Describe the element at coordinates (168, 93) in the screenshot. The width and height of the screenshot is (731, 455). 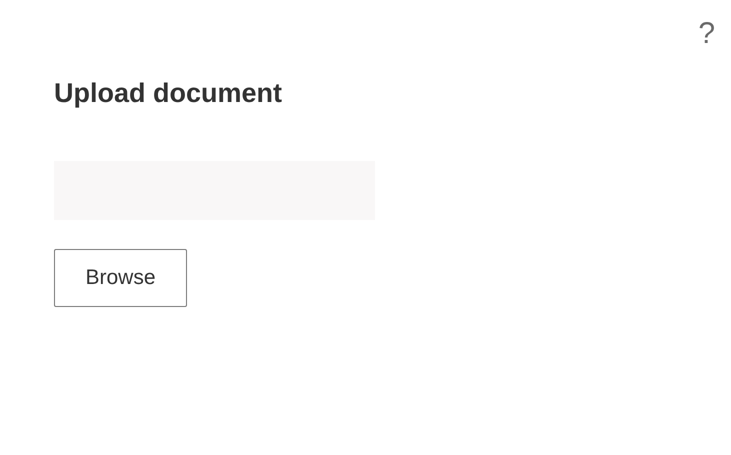
I see `dialog-title: Upload document` at that location.